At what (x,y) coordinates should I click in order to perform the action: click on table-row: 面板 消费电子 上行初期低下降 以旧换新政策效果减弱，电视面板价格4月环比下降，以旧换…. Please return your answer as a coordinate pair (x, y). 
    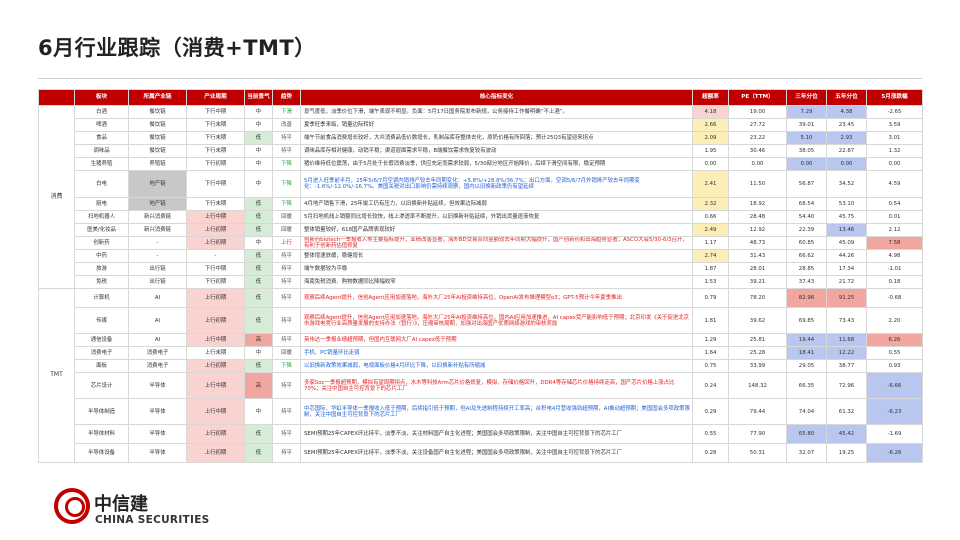
    Looking at the image, I should click on (481, 366).